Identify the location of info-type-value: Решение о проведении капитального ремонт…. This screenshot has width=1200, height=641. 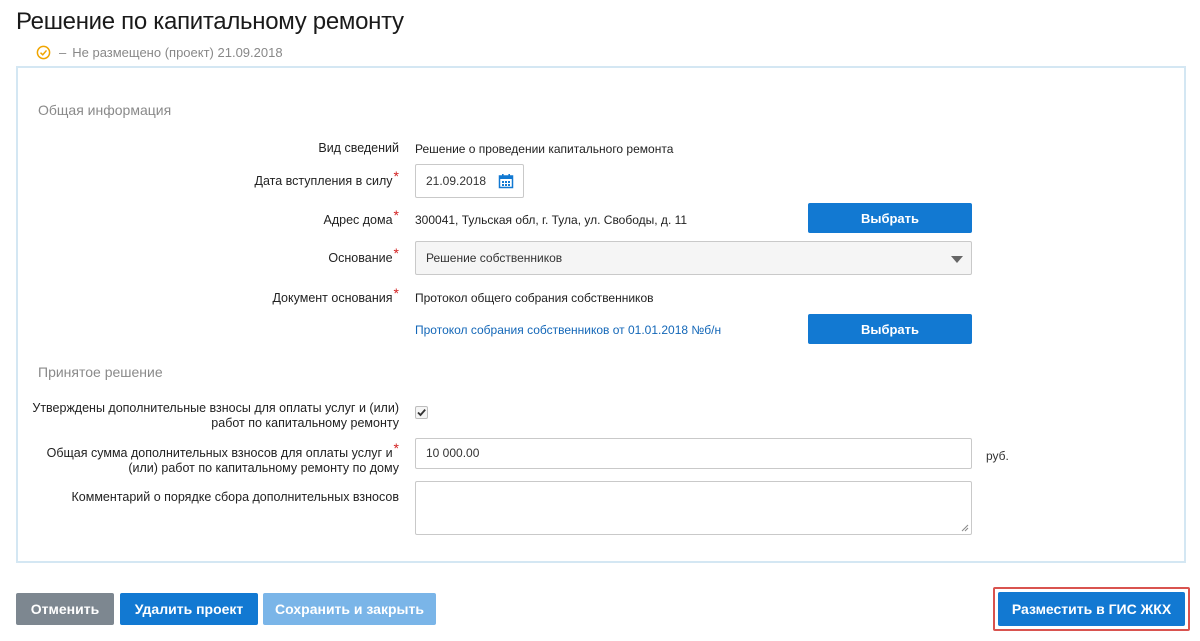
(544, 149).